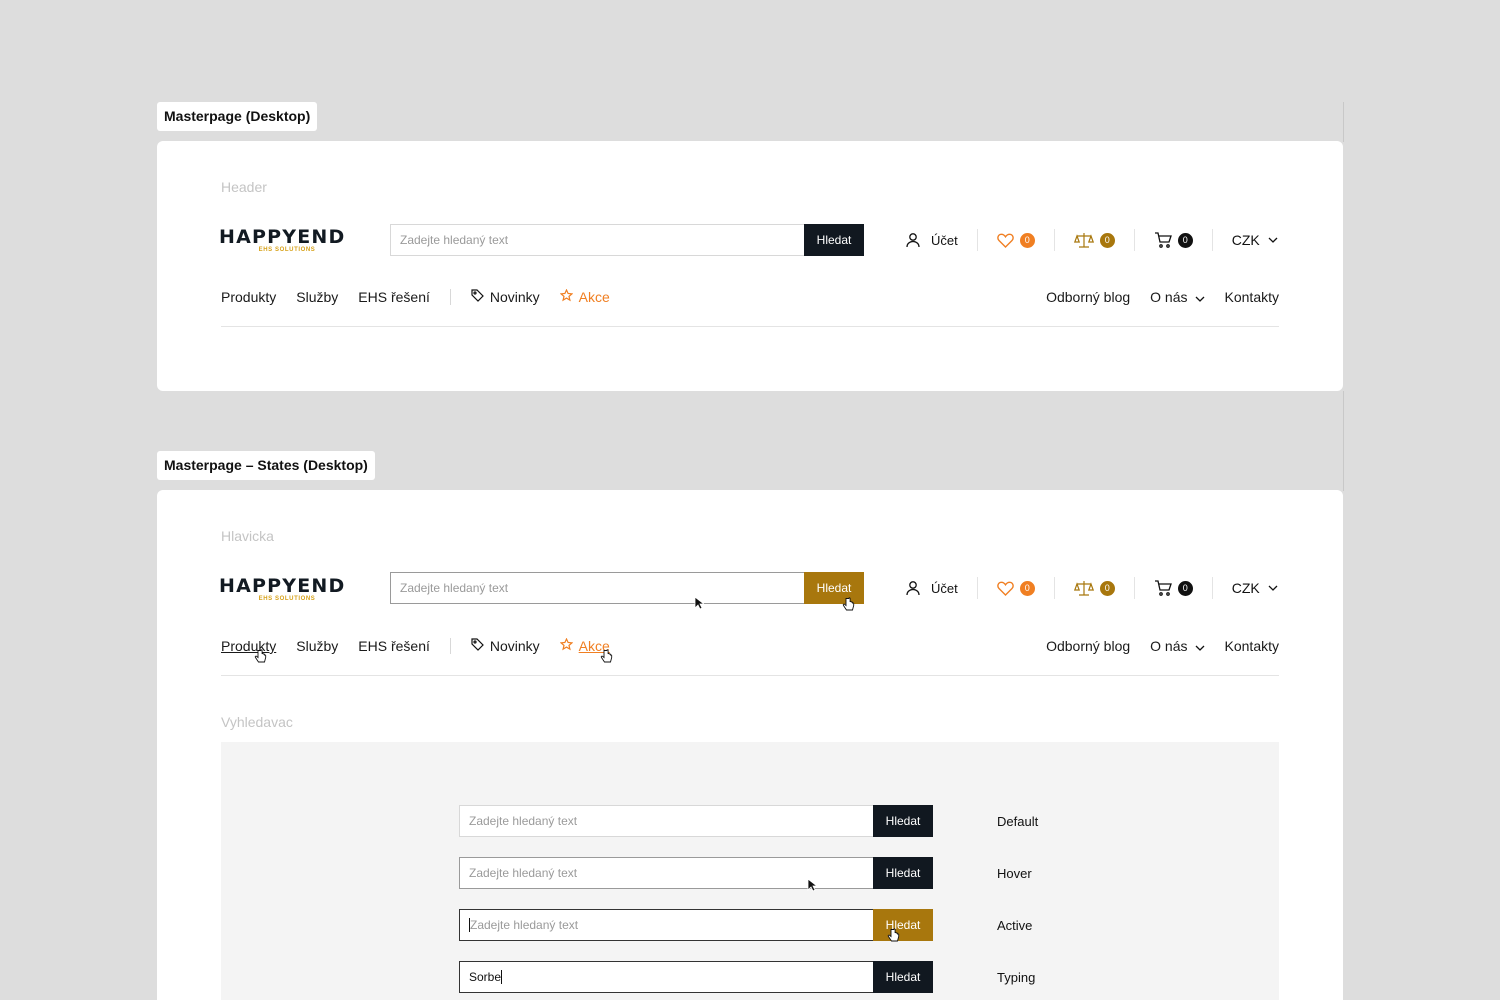 The image size is (1500, 1000). I want to click on search-input: Sorbe, so click(666, 977).